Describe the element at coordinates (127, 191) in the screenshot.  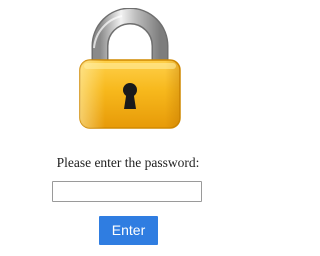
I see `password-input` at that location.